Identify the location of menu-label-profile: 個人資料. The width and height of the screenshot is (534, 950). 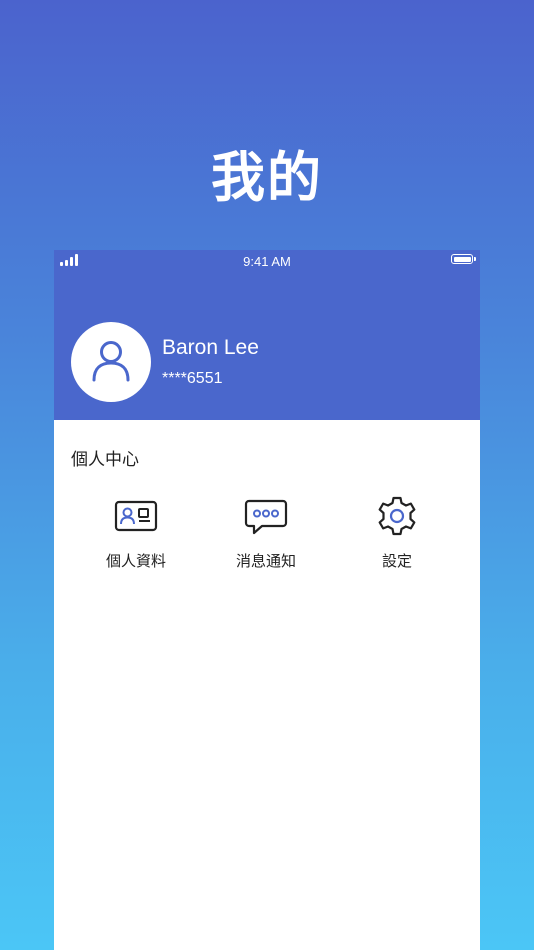
(135, 561).